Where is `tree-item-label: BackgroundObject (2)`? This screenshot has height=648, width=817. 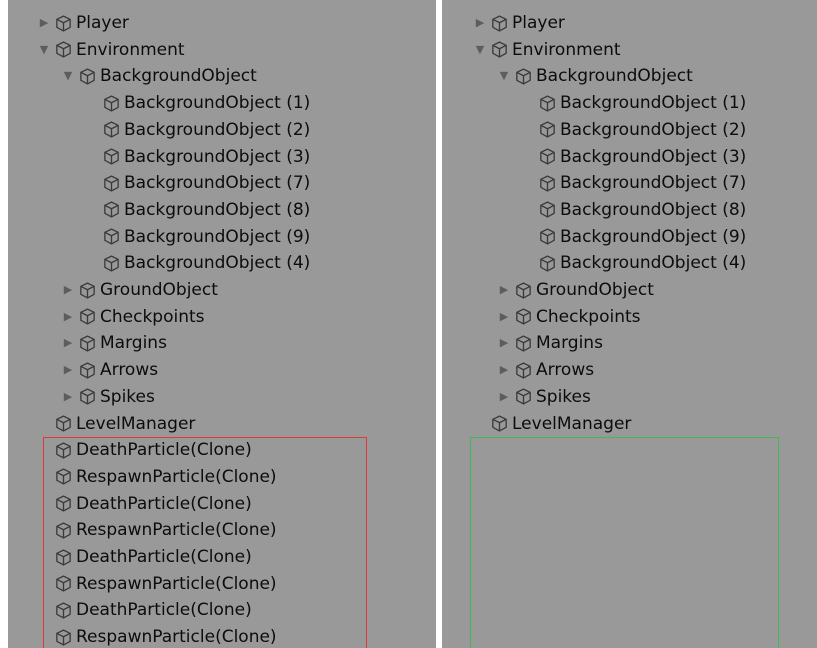 tree-item-label: BackgroundObject (2) is located at coordinates (653, 129).